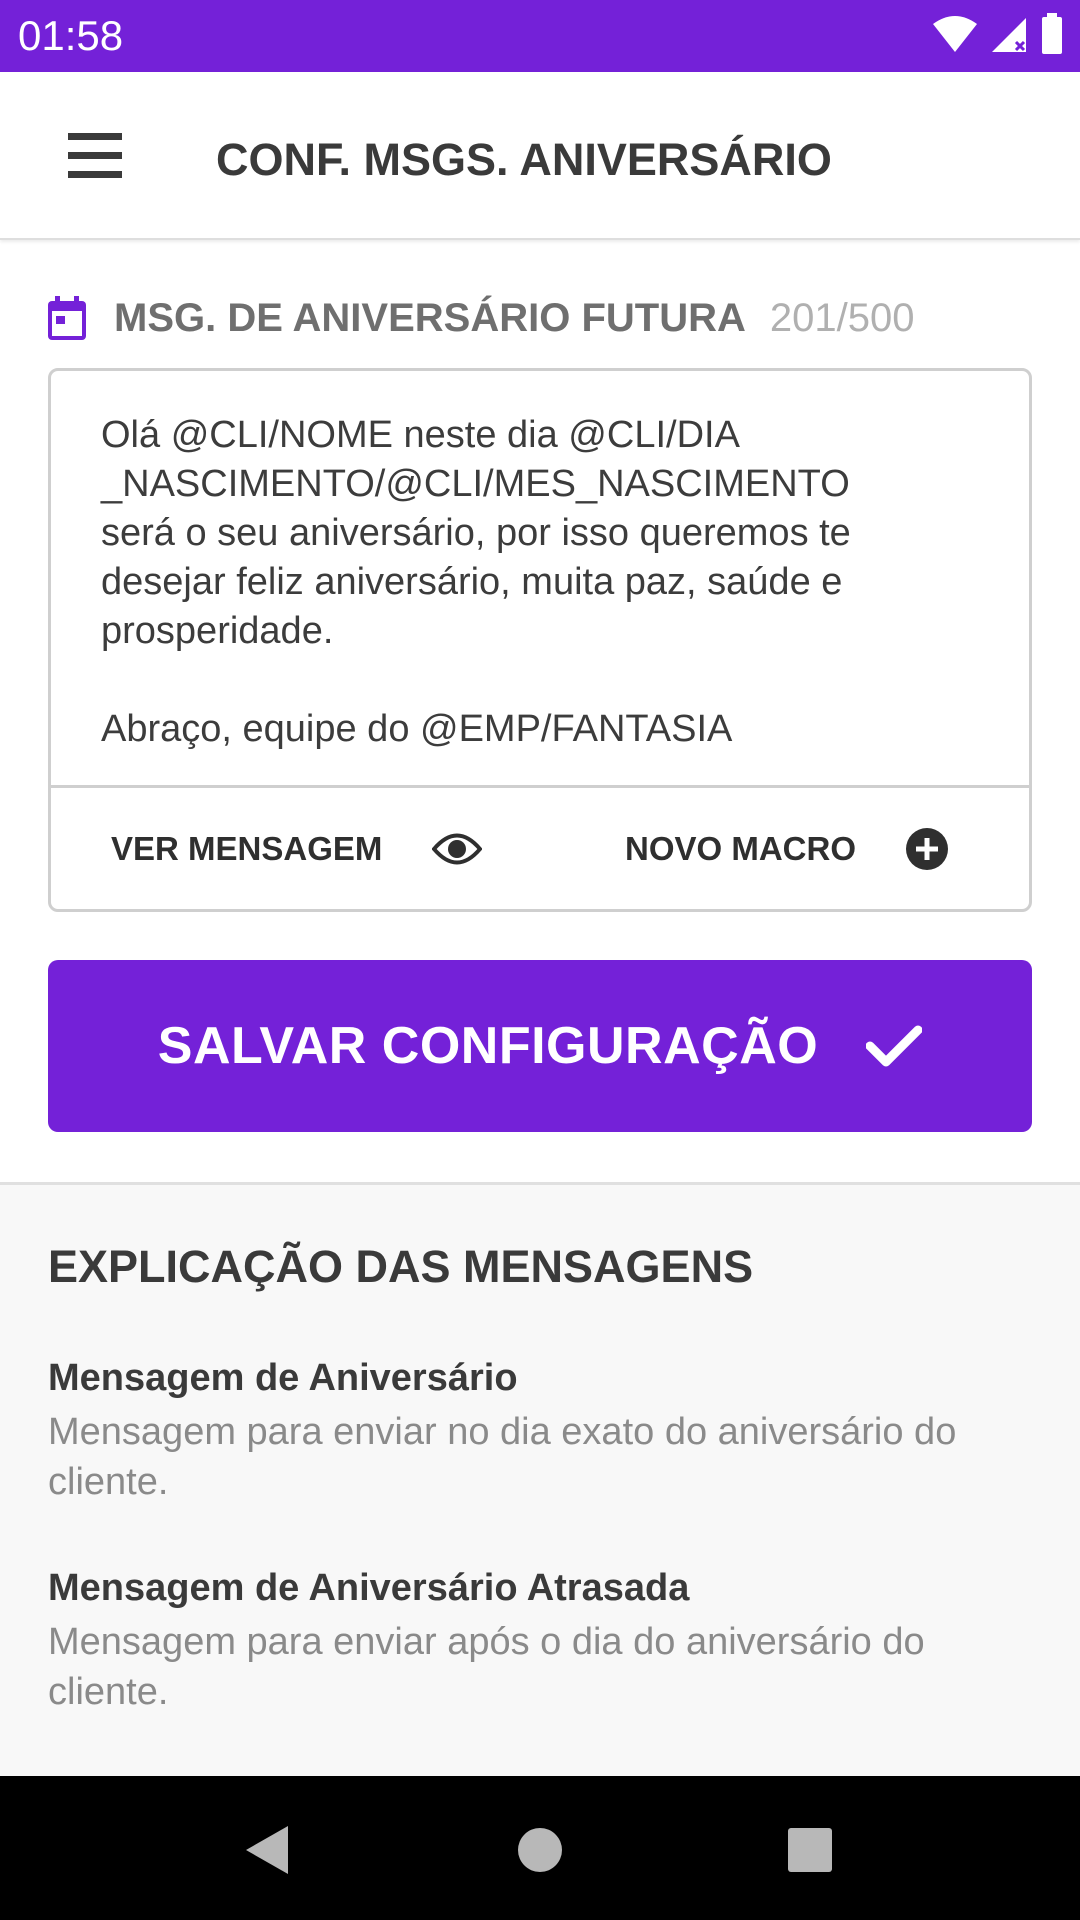 This screenshot has height=1920, width=1080. I want to click on view-message-label: VER MENSAGEM, so click(247, 848).